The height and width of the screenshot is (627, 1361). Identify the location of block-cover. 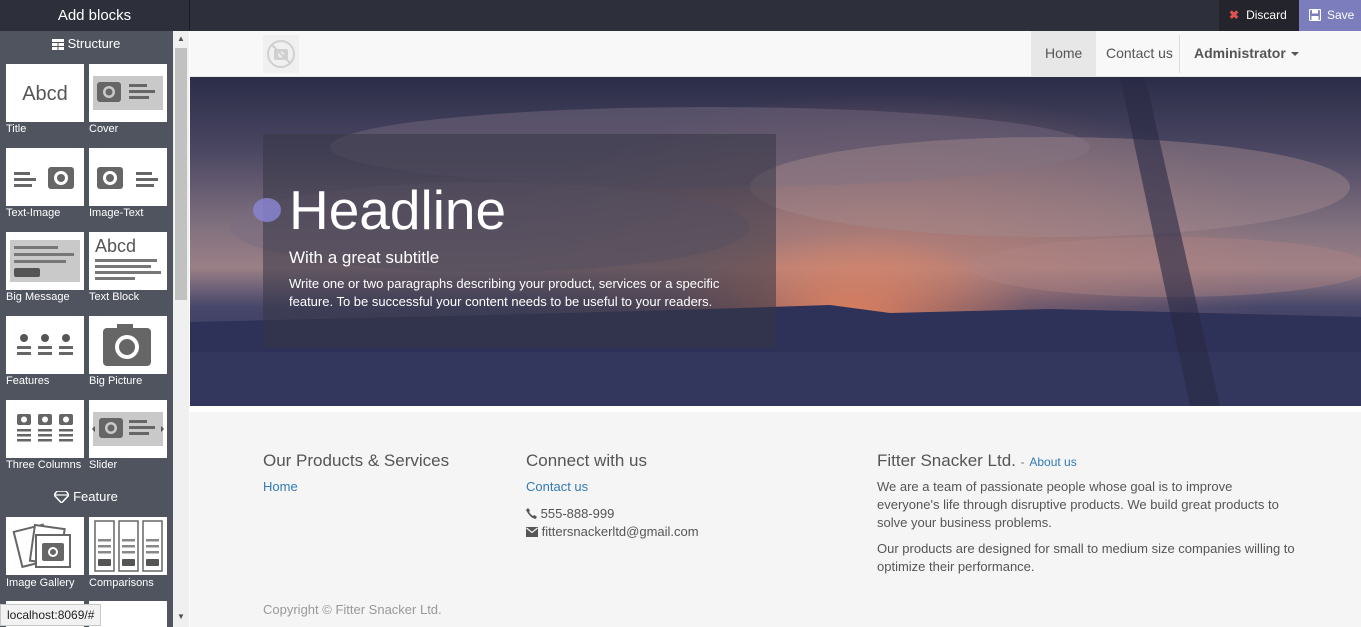
(128, 93).